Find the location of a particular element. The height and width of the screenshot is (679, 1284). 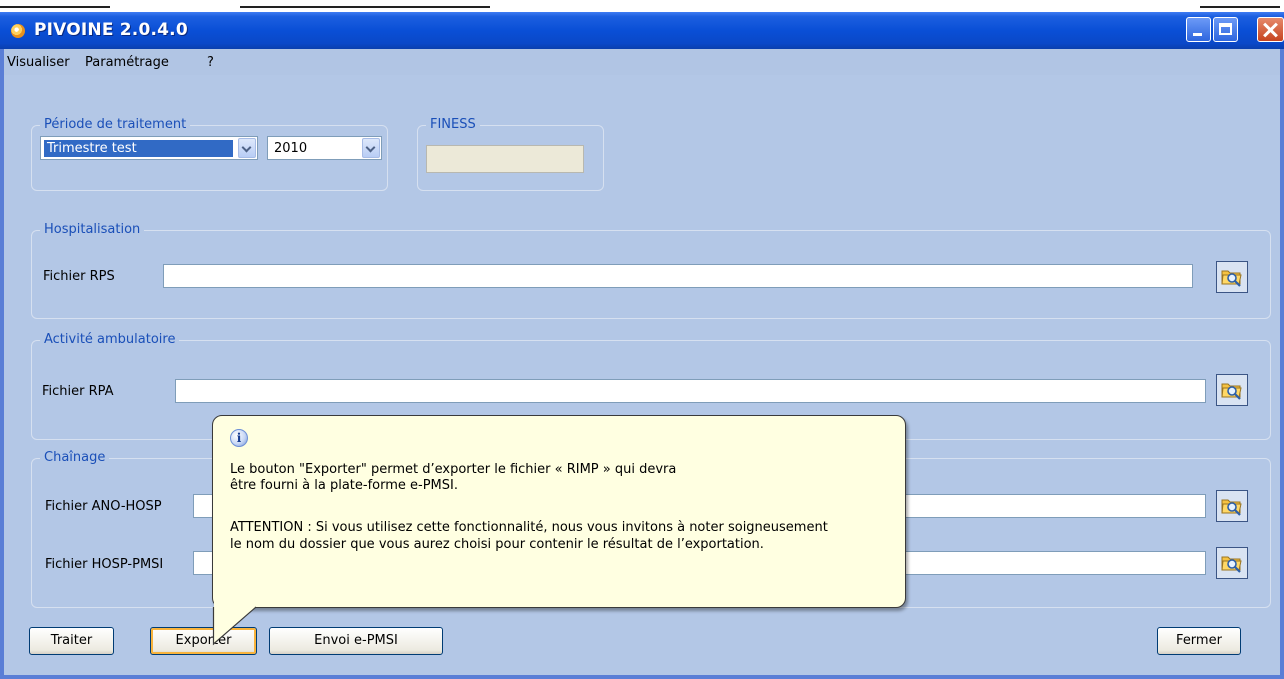

menu-visualiser: Visualiser is located at coordinates (38, 62).